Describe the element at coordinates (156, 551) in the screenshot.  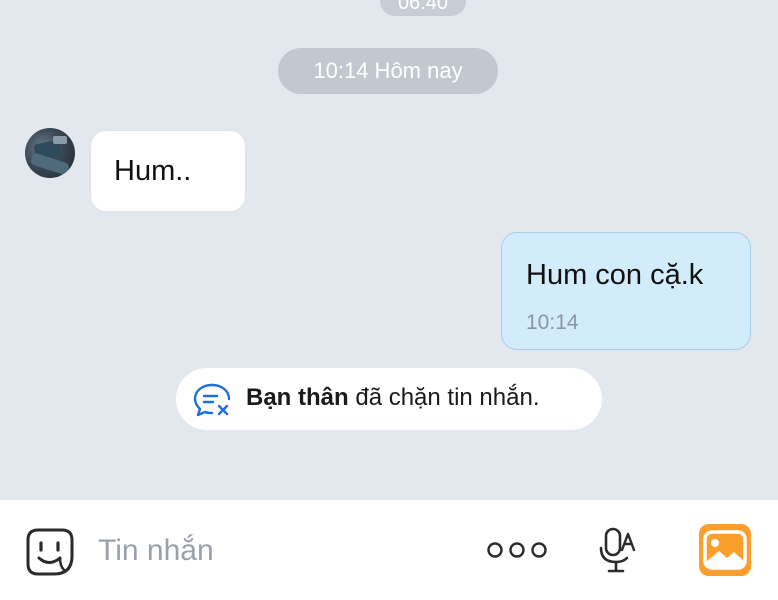
I see `message-input: Tin nhắn` at that location.